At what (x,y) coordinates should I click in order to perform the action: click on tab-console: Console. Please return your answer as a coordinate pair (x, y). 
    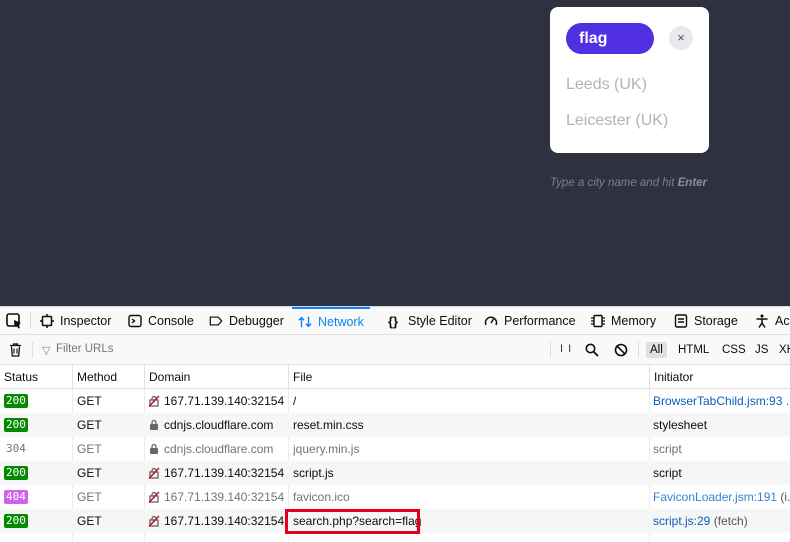
    Looking at the image, I should click on (161, 321).